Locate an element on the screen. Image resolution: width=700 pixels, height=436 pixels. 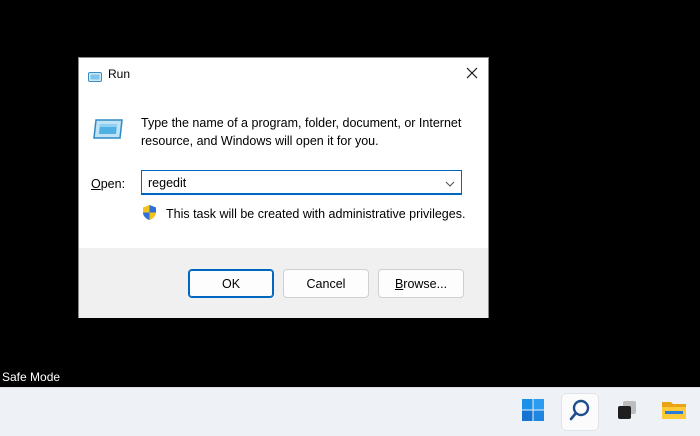
search-button is located at coordinates (580, 412).